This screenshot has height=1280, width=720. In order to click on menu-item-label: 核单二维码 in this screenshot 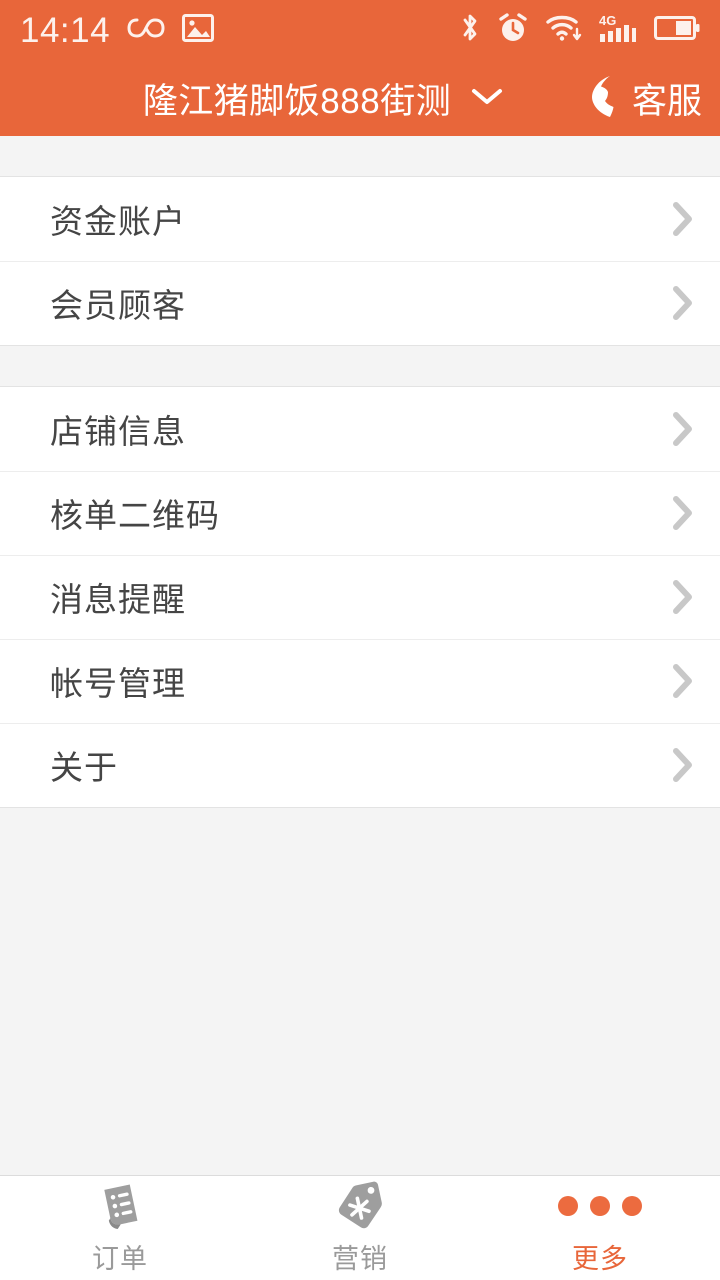, I will do `click(135, 515)`.